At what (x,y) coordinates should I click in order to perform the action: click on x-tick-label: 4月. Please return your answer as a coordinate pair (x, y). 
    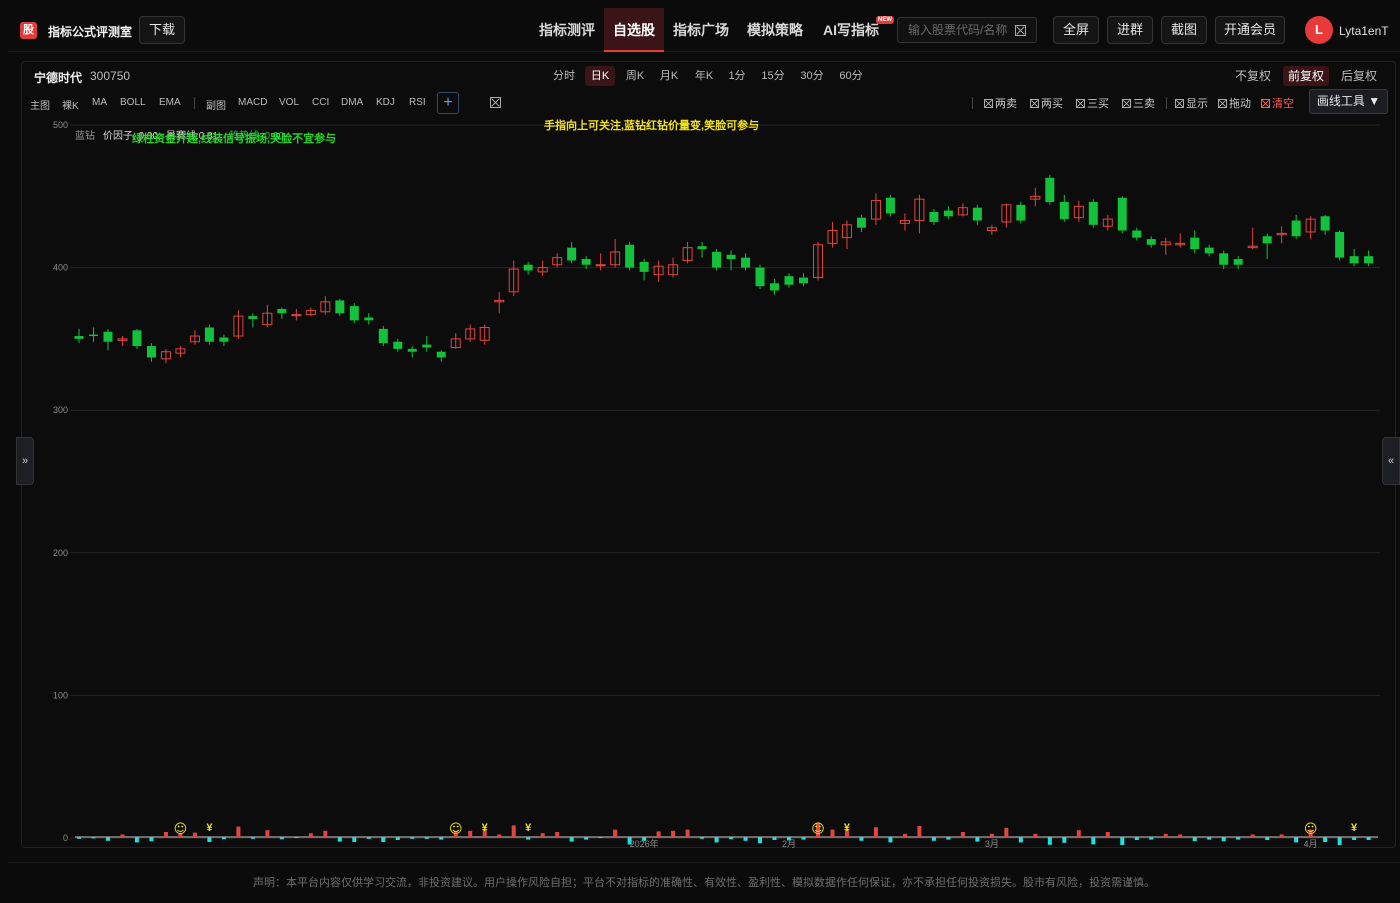
    Looking at the image, I should click on (1311, 844).